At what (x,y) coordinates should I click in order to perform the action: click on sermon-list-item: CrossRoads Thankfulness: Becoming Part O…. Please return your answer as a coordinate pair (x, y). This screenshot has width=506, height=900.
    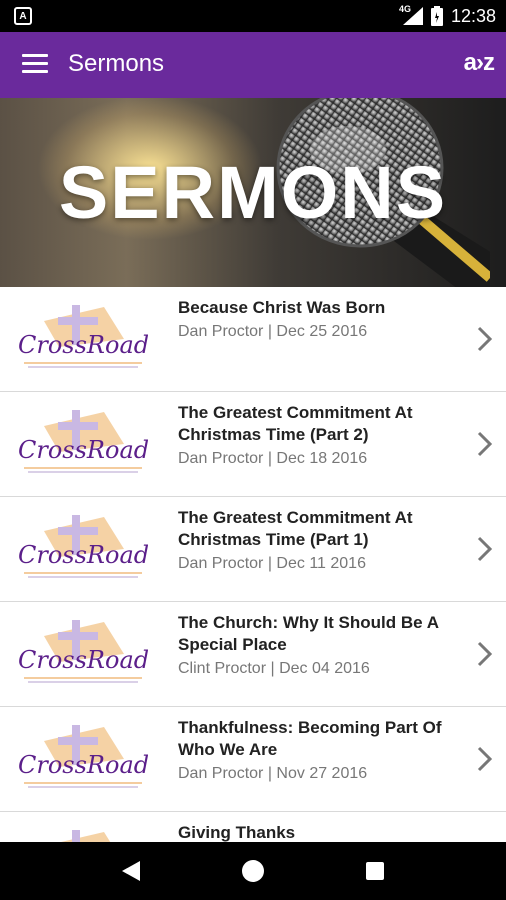
    Looking at the image, I should click on (253, 759).